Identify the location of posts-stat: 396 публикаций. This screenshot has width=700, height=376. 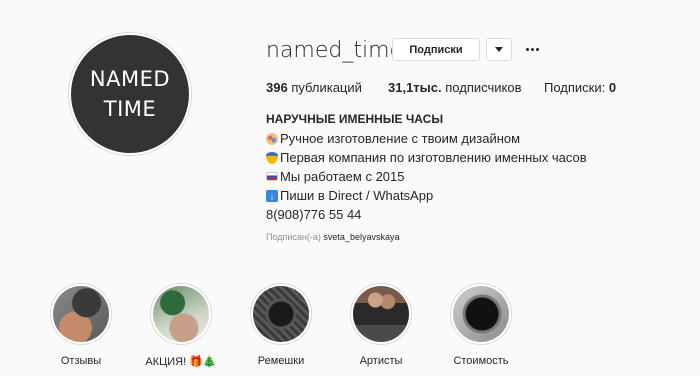
(314, 87).